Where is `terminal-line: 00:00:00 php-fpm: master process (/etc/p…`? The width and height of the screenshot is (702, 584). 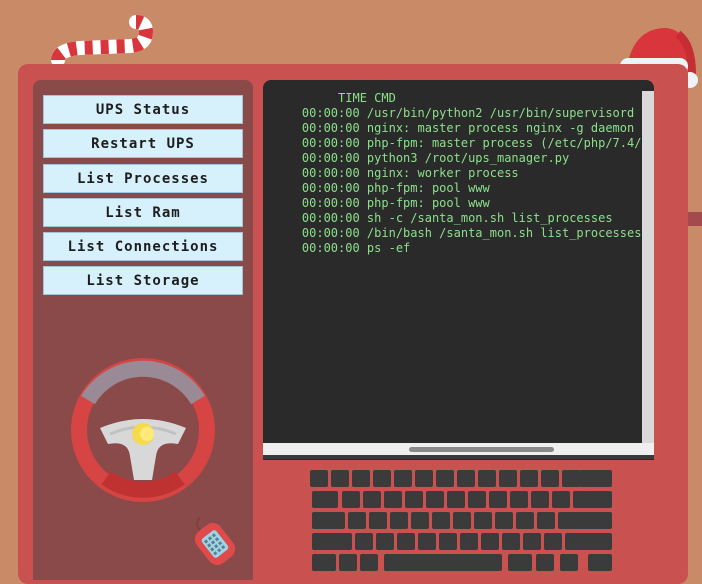
terminal-line: 00:00:00 php-fpm: master process (/etc/p… is located at coordinates (471, 143).